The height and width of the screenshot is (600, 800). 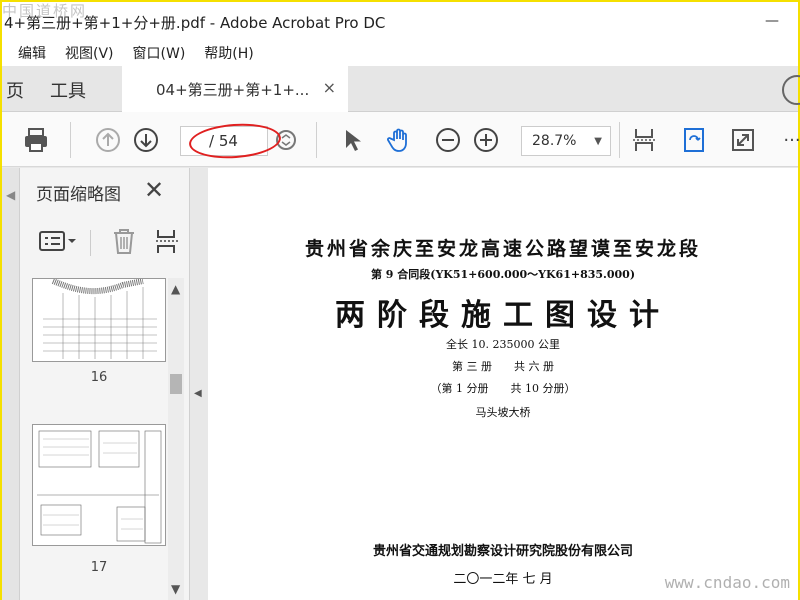 I want to click on doc-volume: 第 三 册 共 六 册, so click(x=503, y=366).